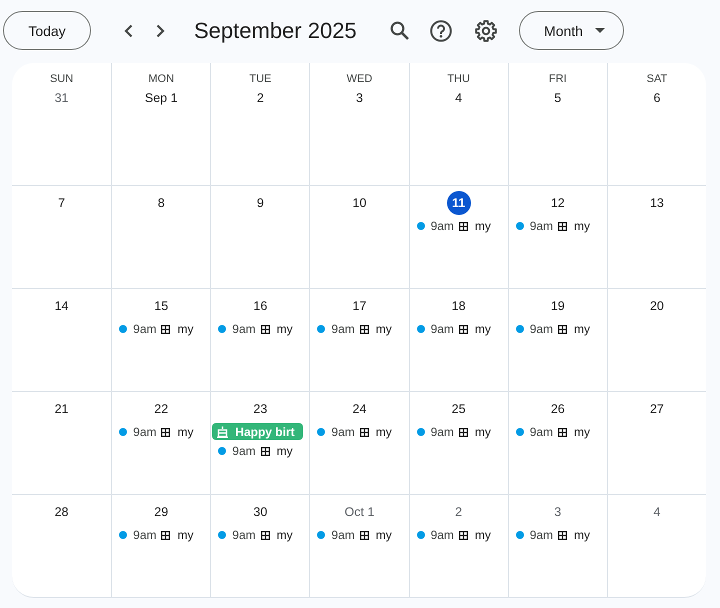 Image resolution: width=720 pixels, height=608 pixels. Describe the element at coordinates (47, 30) in the screenshot. I see `today-button: Today` at that location.